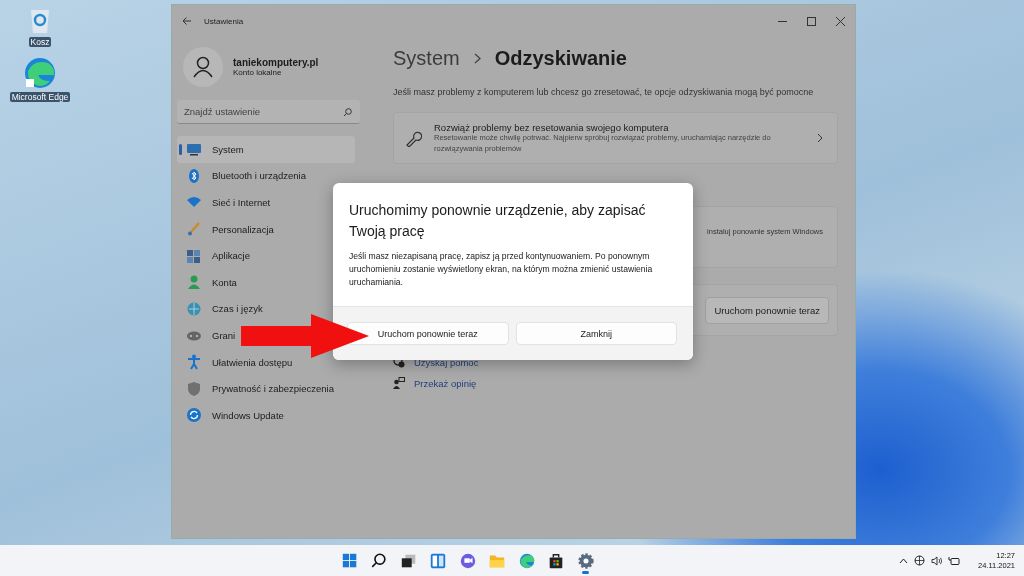  What do you see at coordinates (40, 42) in the screenshot?
I see `desktop-icon-label: Kosz` at bounding box center [40, 42].